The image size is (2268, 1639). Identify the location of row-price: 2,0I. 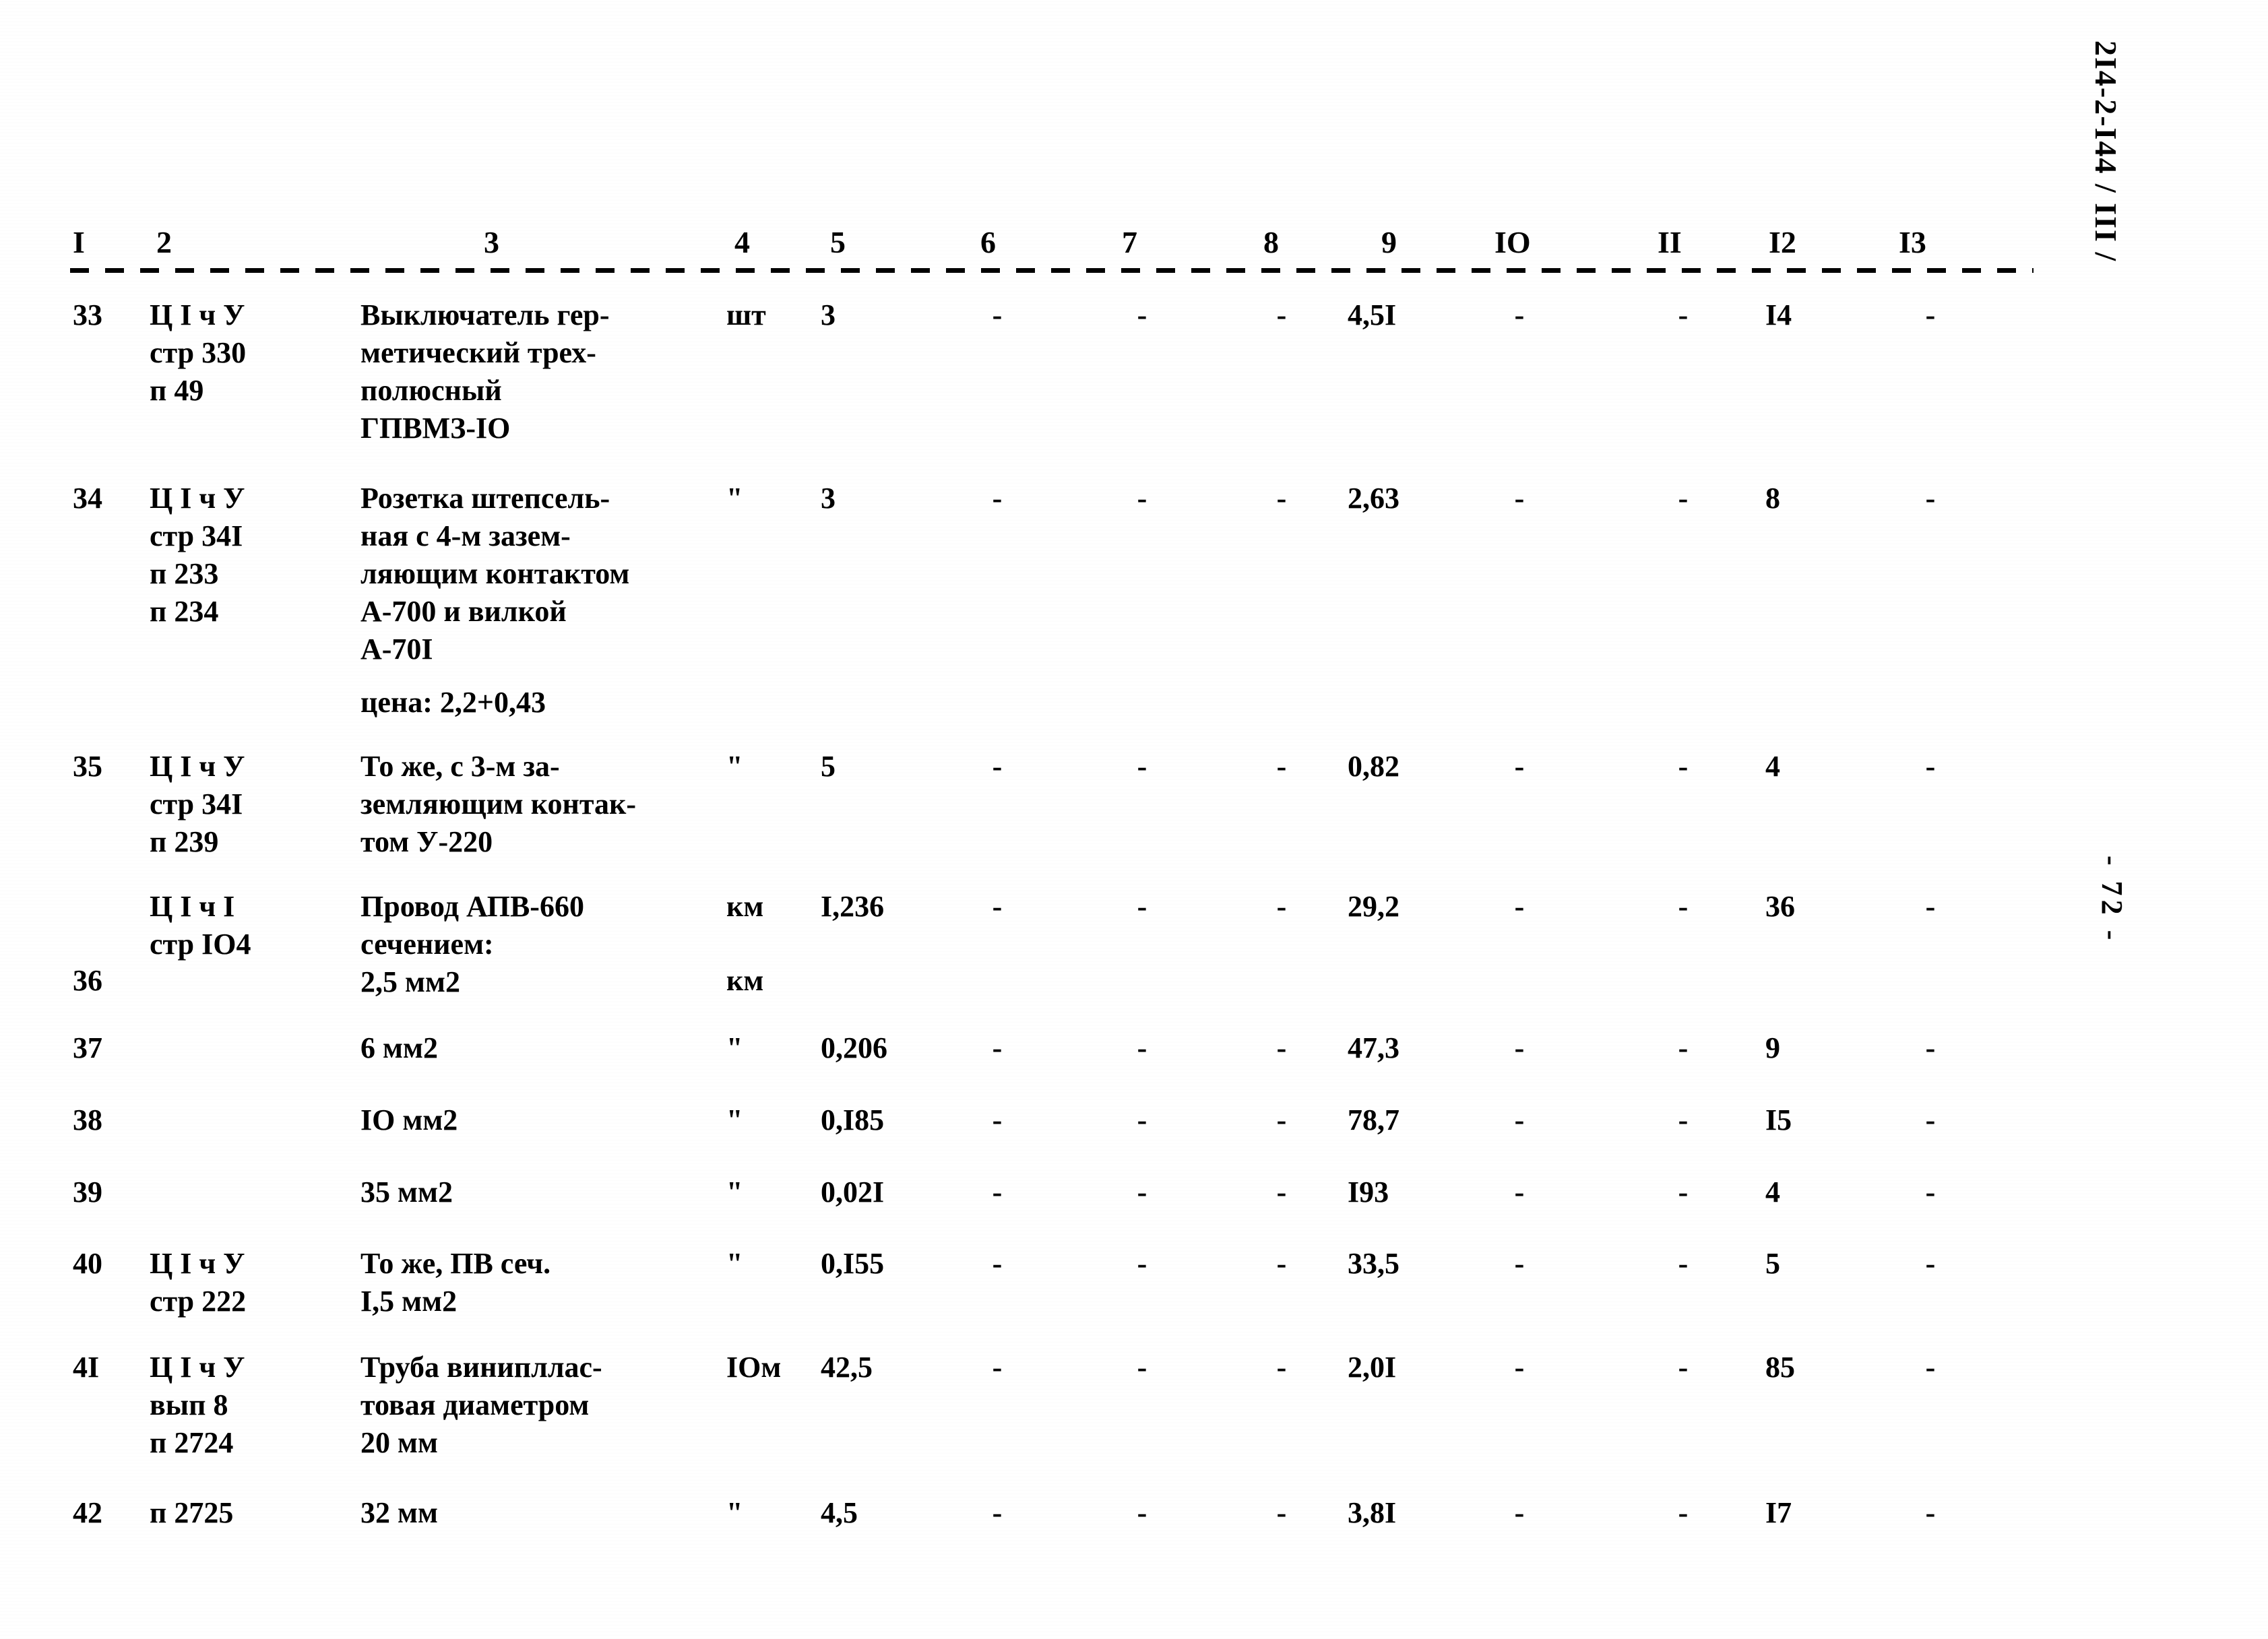
(1372, 1367).